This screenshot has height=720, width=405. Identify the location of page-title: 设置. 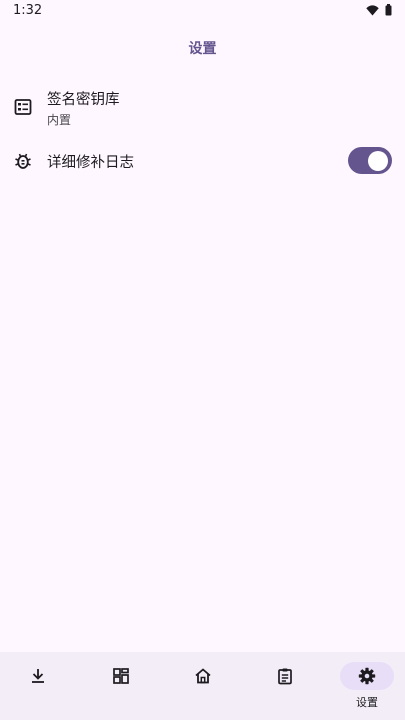
(202, 49).